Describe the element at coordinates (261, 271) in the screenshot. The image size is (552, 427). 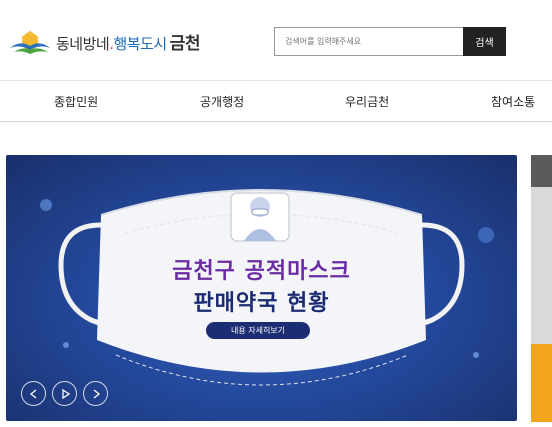
I see `banner-title-line1: 금천구 공적마스크` at that location.